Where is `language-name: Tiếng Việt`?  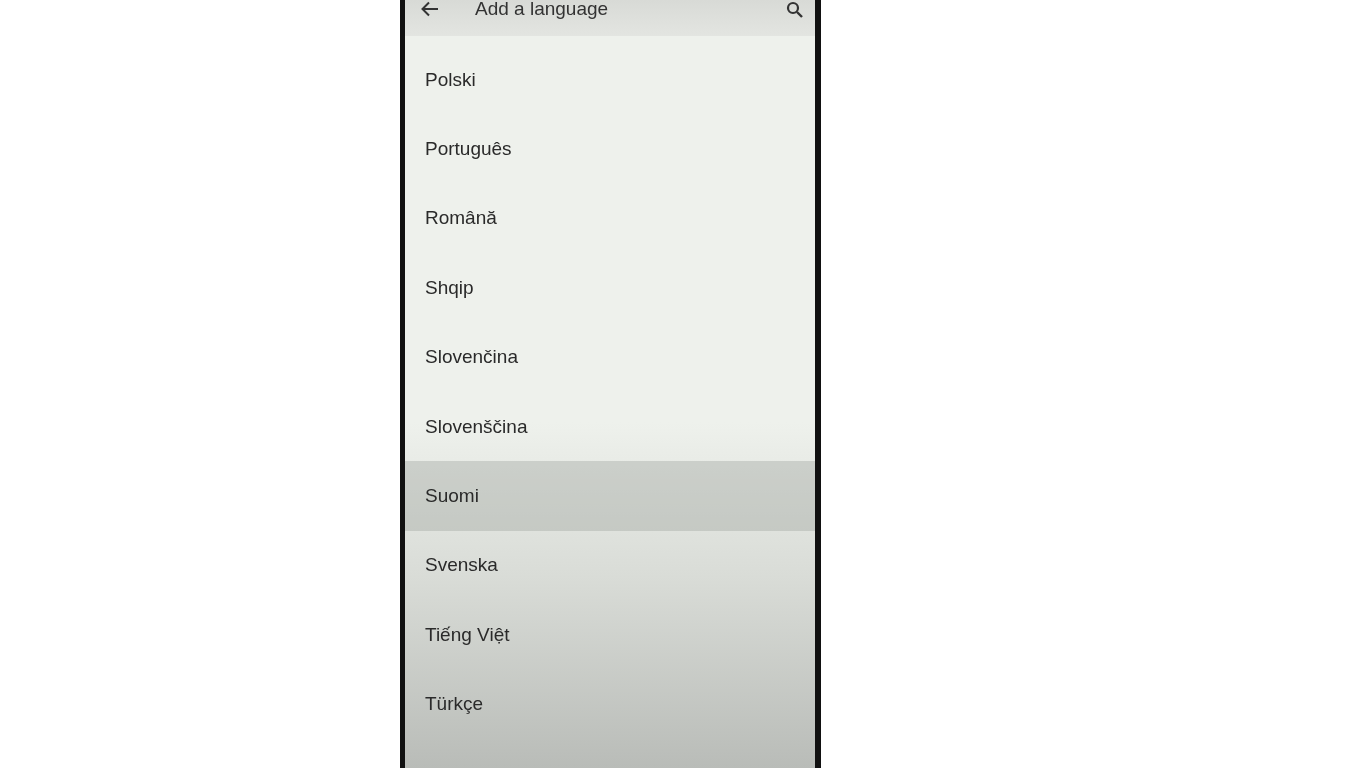
language-name: Tiếng Việt is located at coordinates (467, 634).